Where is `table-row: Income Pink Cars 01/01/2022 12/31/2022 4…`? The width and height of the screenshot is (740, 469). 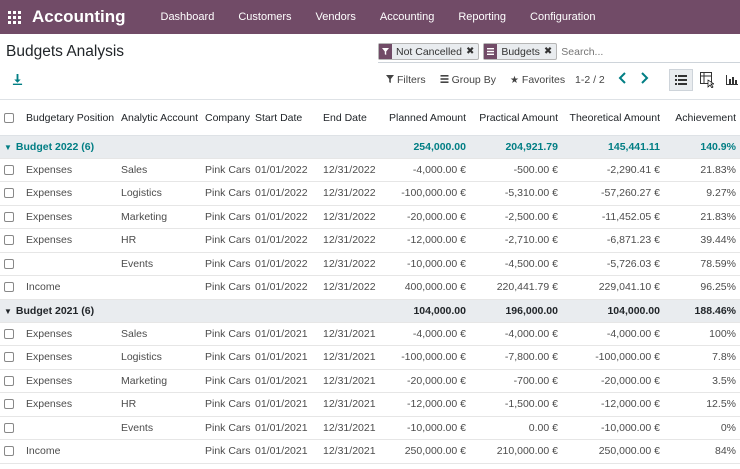
table-row: Income Pink Cars 01/01/2022 12/31/2022 4… is located at coordinates (370, 287).